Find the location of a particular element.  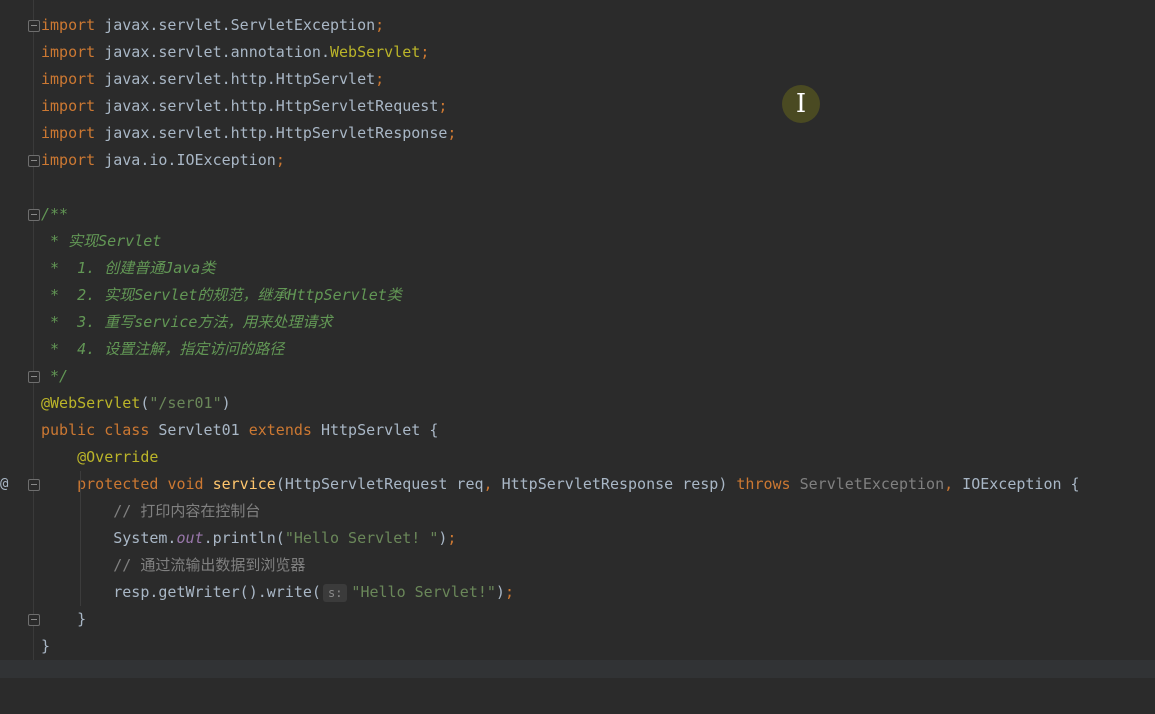

doc-comment-line: */ is located at coordinates (55, 376).